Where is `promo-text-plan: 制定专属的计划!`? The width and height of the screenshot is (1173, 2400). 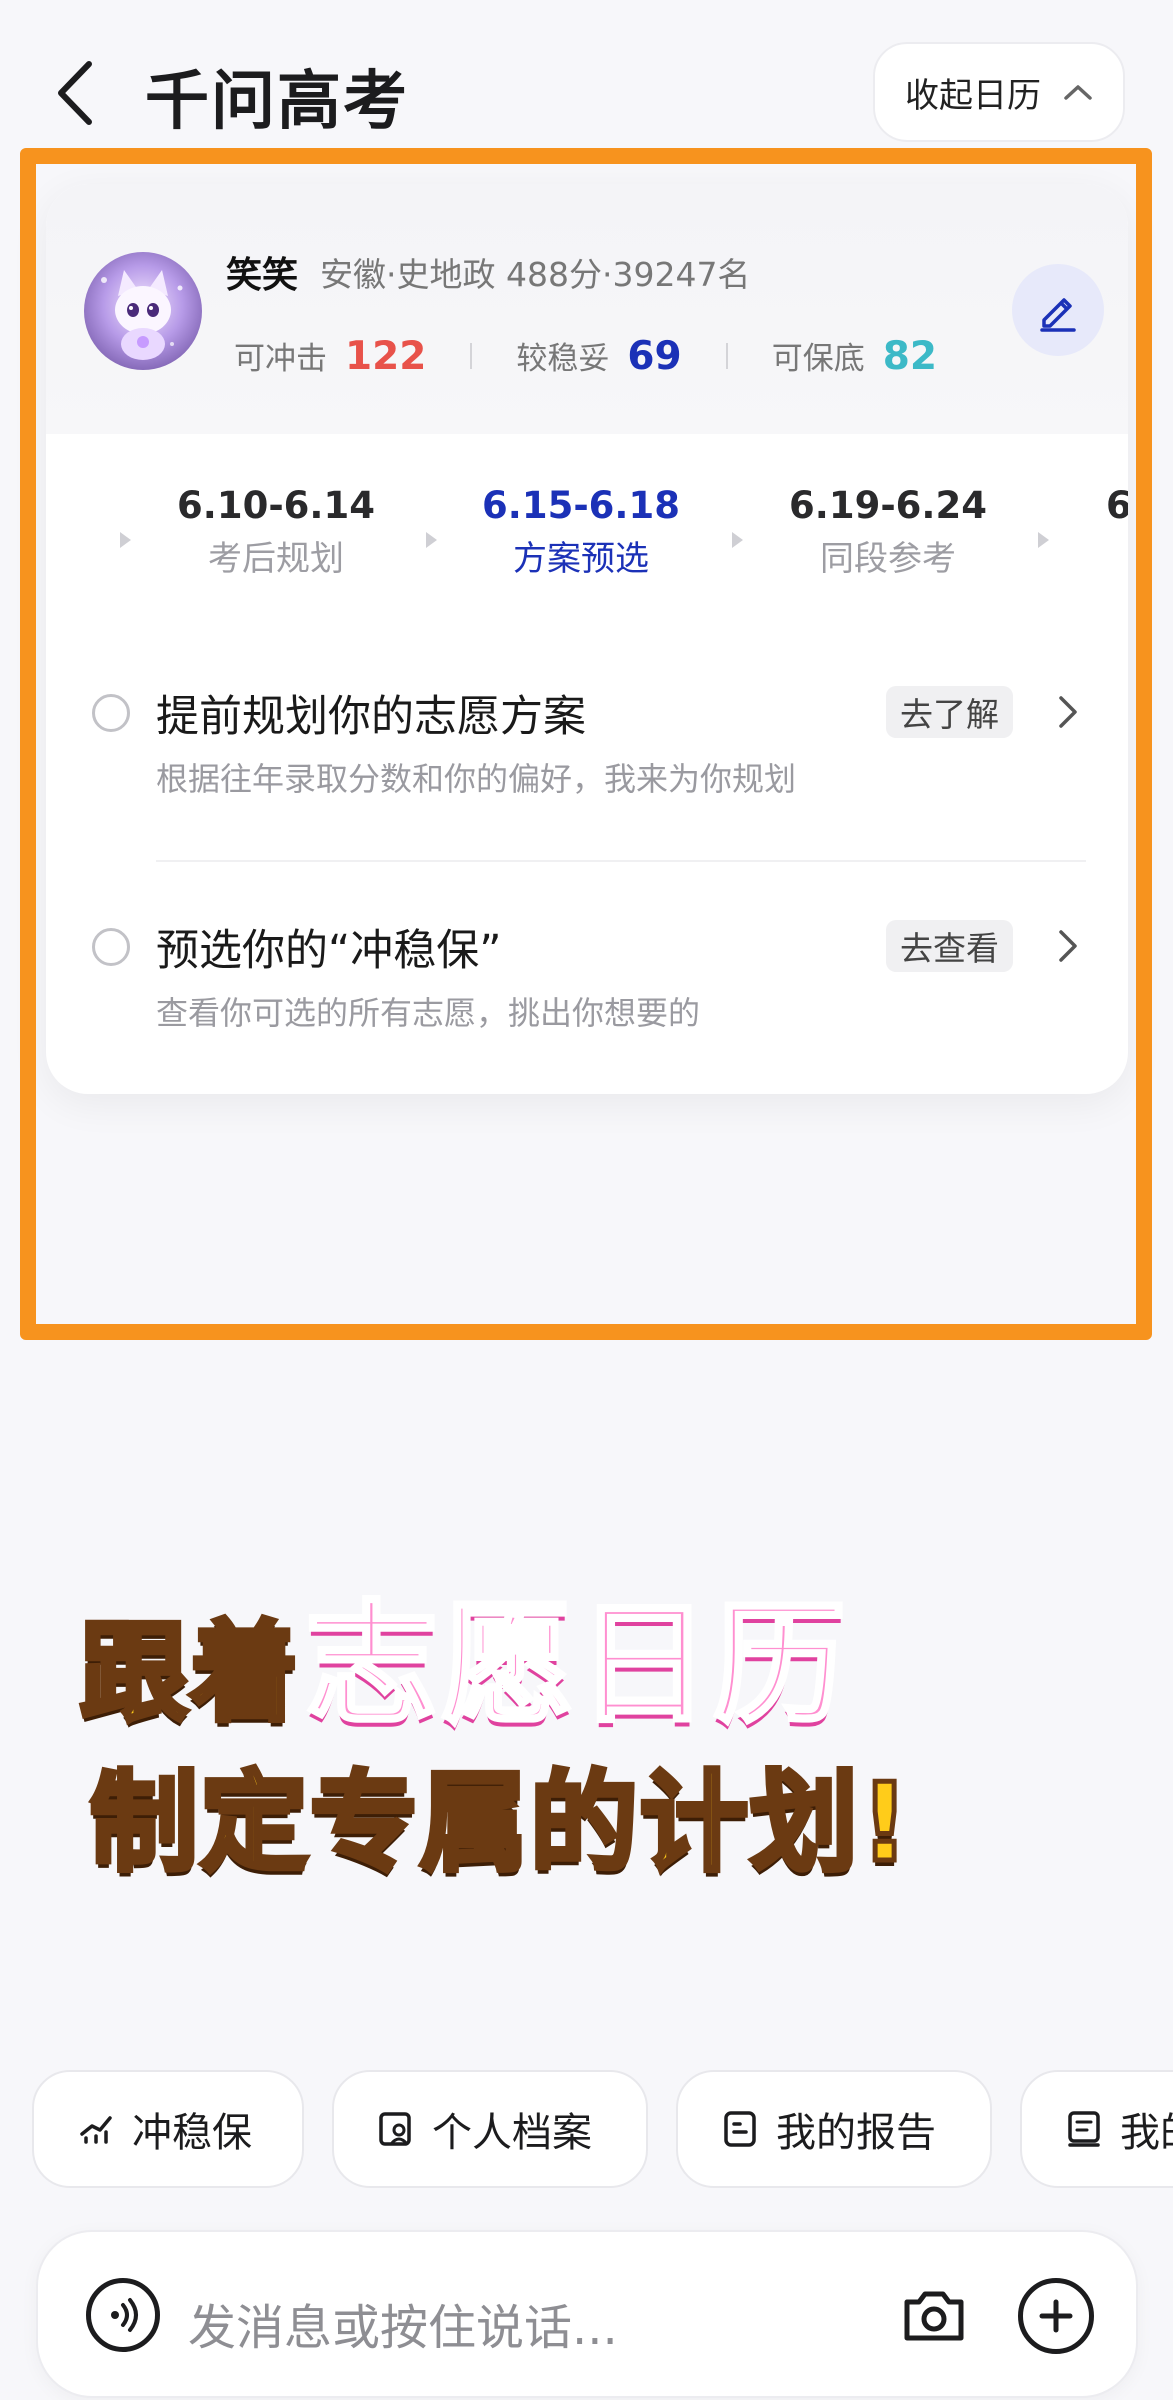
promo-text-plan: 制定专属的计划! is located at coordinates (499, 1824).